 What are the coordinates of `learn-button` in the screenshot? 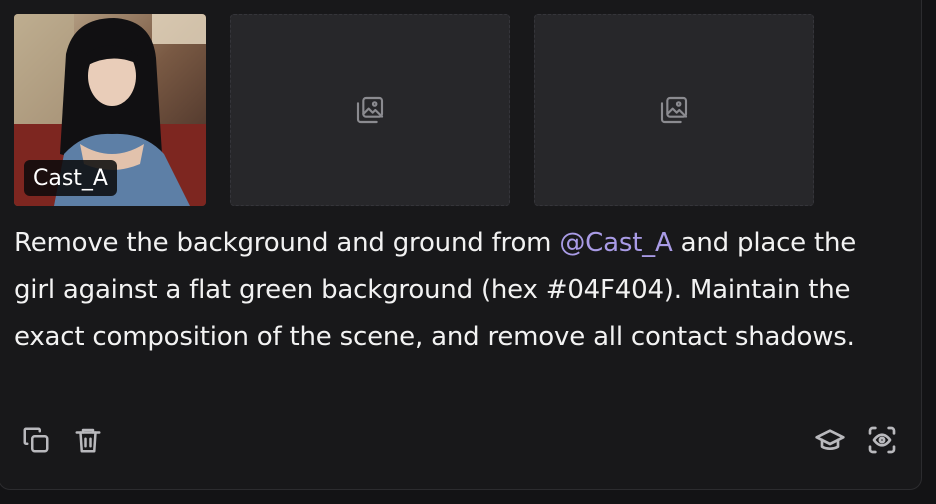 It's located at (830, 440).